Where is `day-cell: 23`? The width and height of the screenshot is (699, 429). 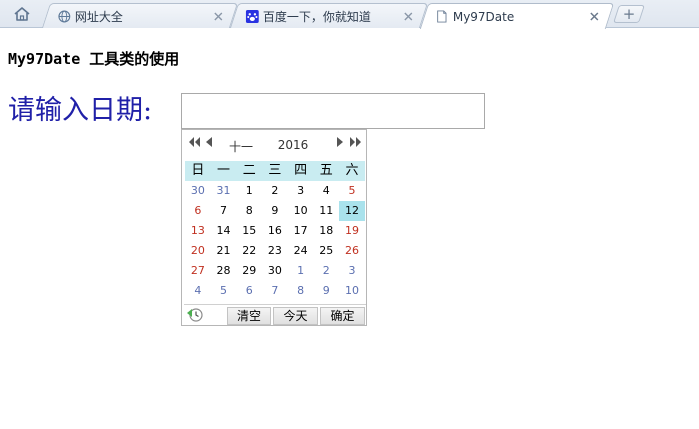
day-cell: 23 is located at coordinates (275, 251).